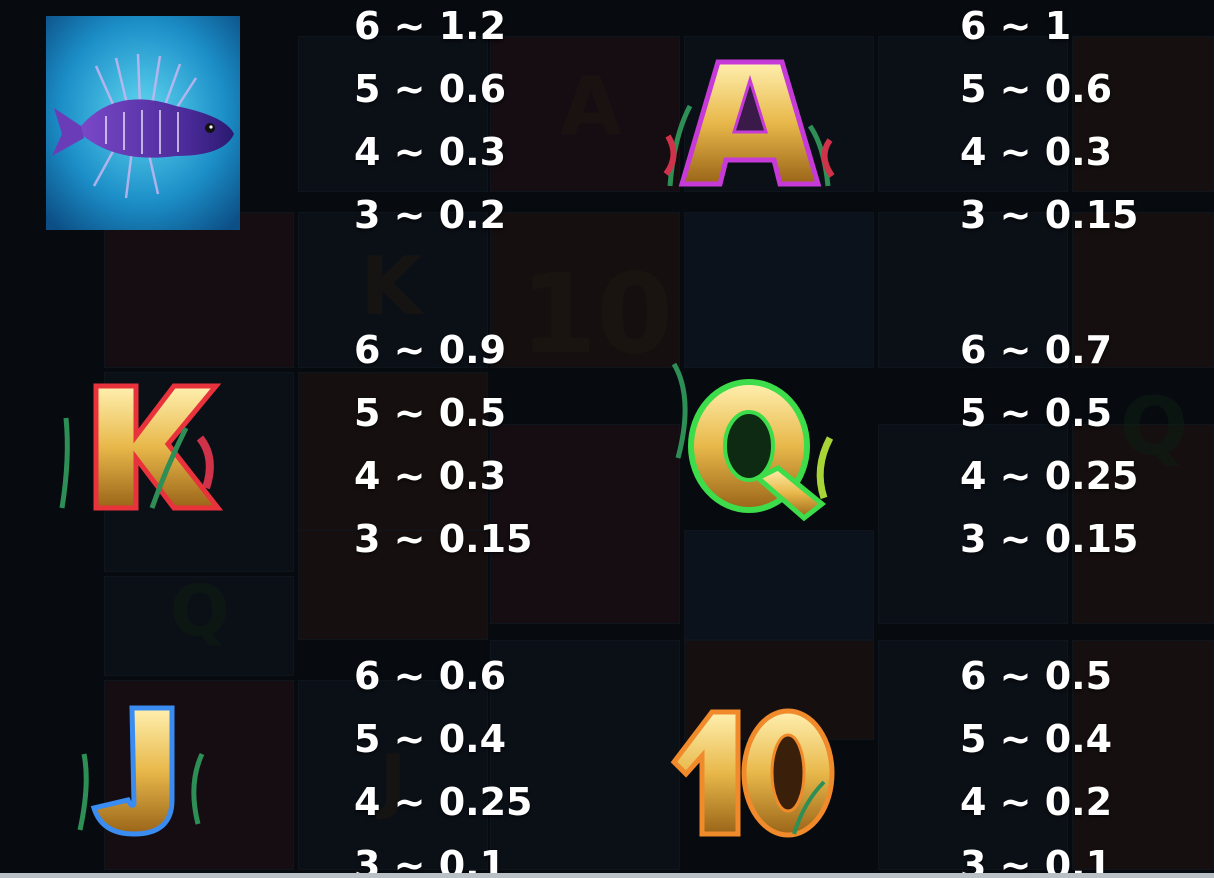 The height and width of the screenshot is (878, 1214). I want to click on letter-k-icon, so click(141, 447).